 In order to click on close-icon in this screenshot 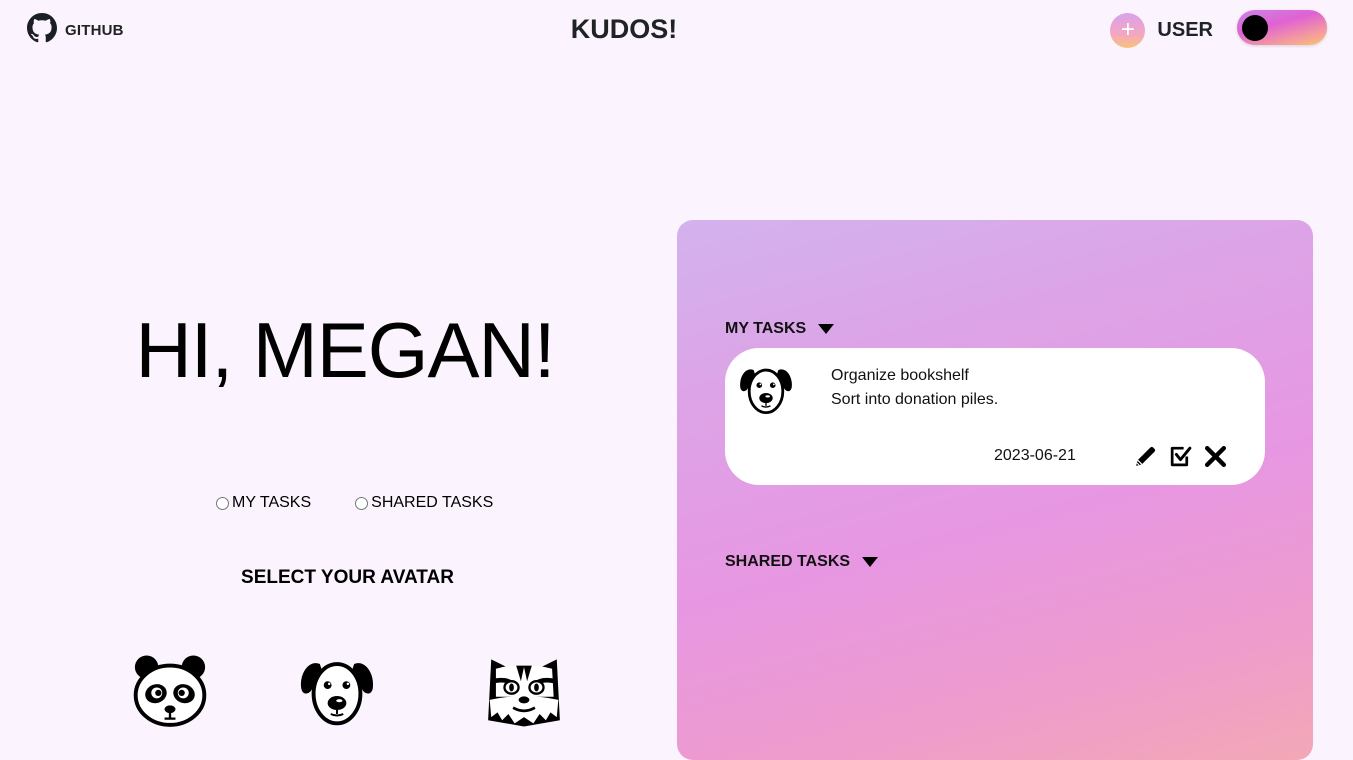, I will do `click(1215, 456)`.